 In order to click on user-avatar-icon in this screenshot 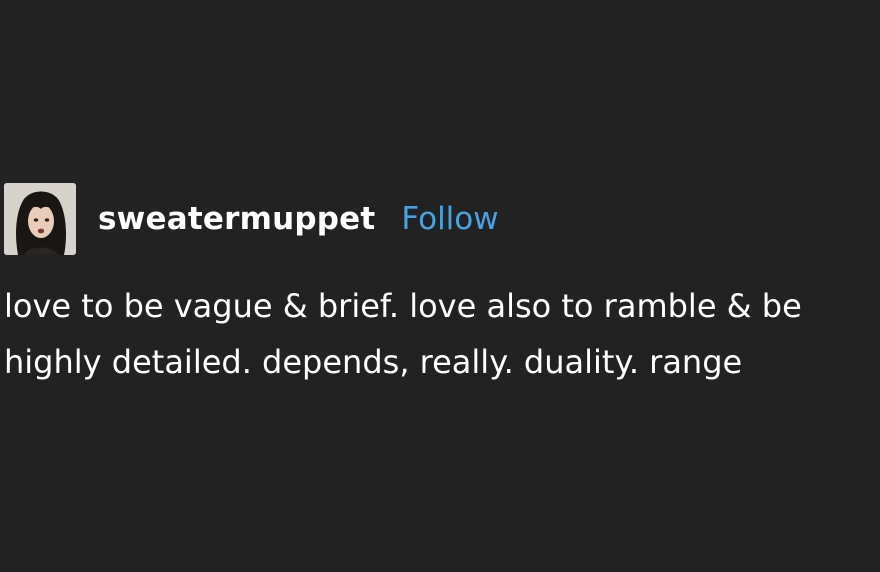, I will do `click(40, 219)`.